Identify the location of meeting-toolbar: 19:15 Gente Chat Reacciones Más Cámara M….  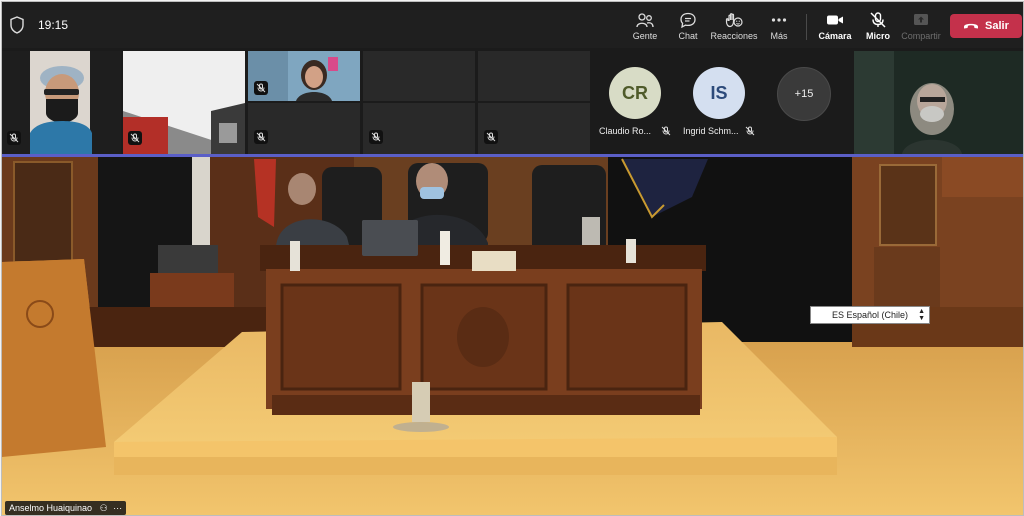
(512, 25).